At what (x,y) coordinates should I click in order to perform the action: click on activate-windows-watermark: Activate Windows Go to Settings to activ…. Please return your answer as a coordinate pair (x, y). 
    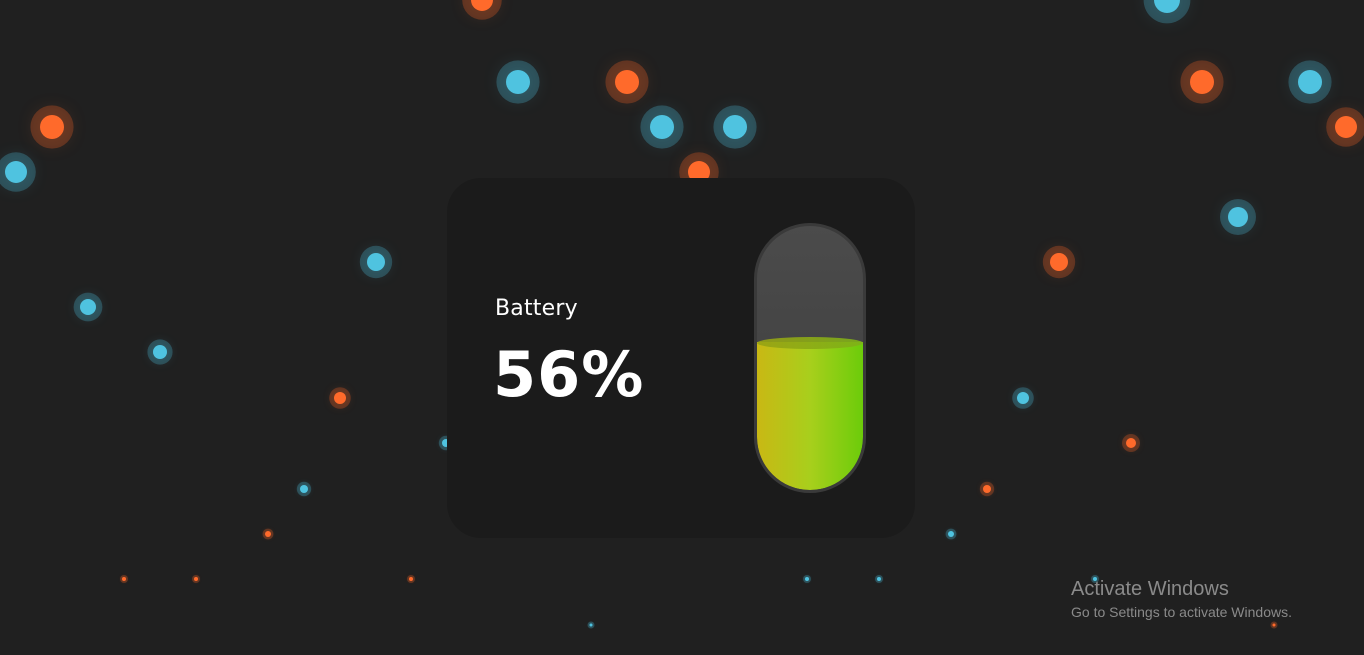
    Looking at the image, I should click on (1181, 599).